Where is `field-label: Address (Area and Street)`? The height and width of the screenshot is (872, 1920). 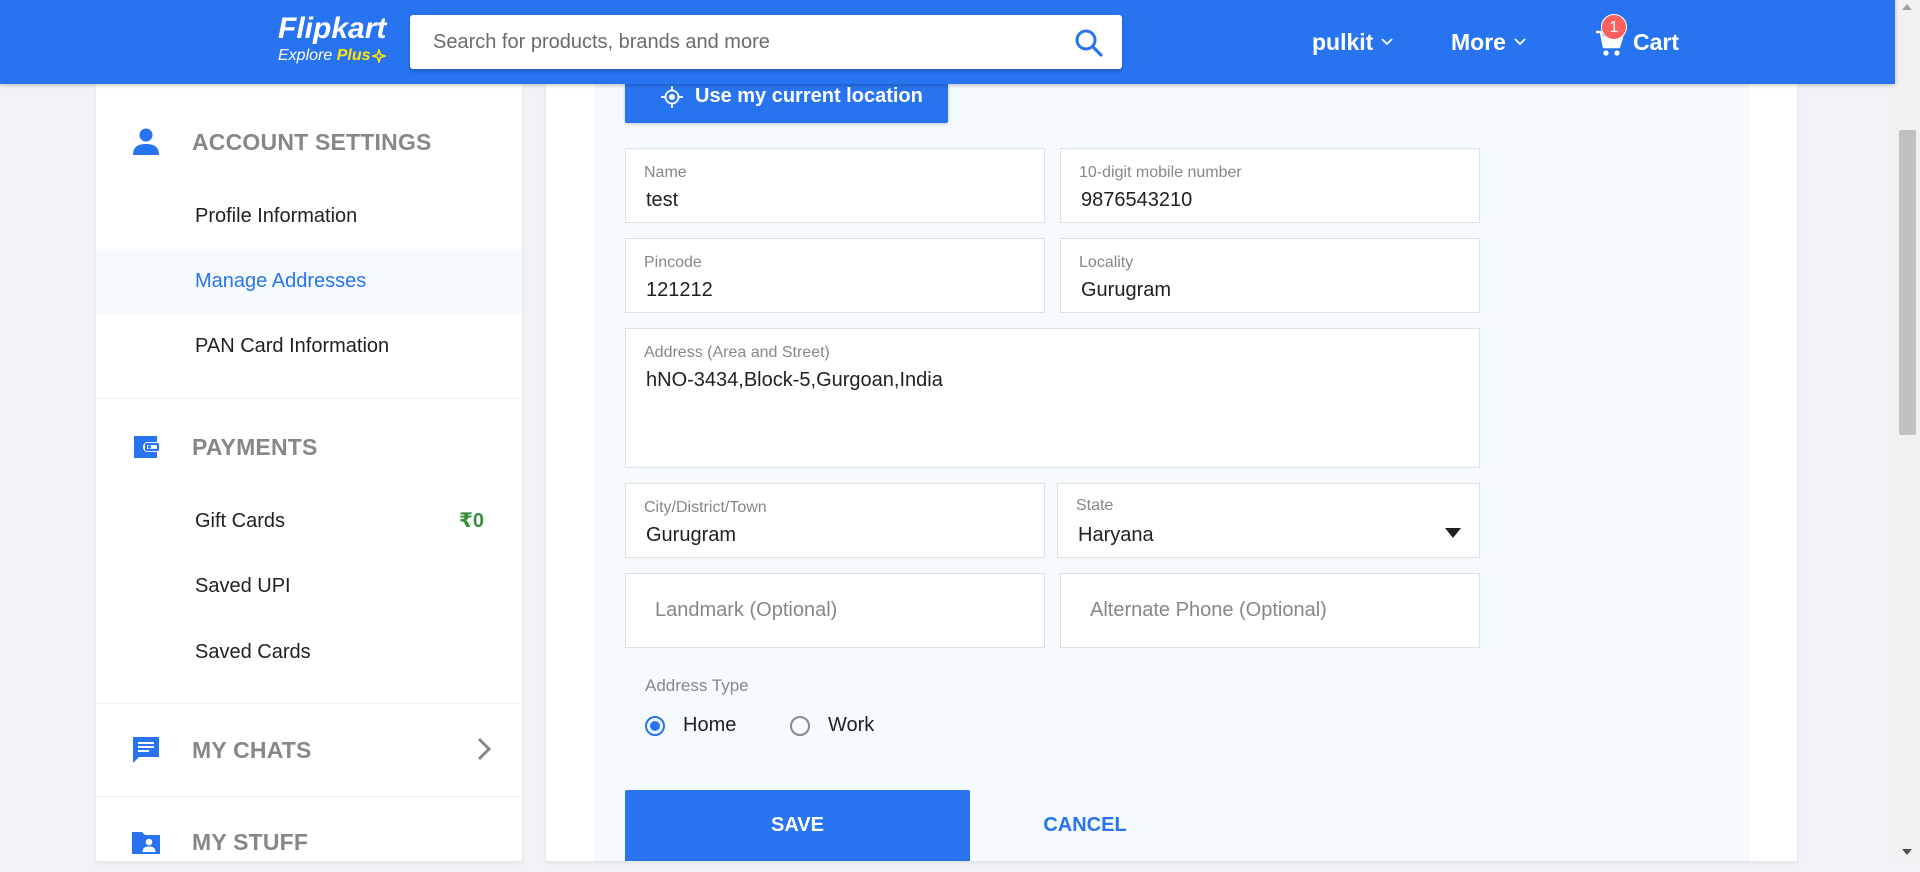 field-label: Address (Area and Street) is located at coordinates (737, 352).